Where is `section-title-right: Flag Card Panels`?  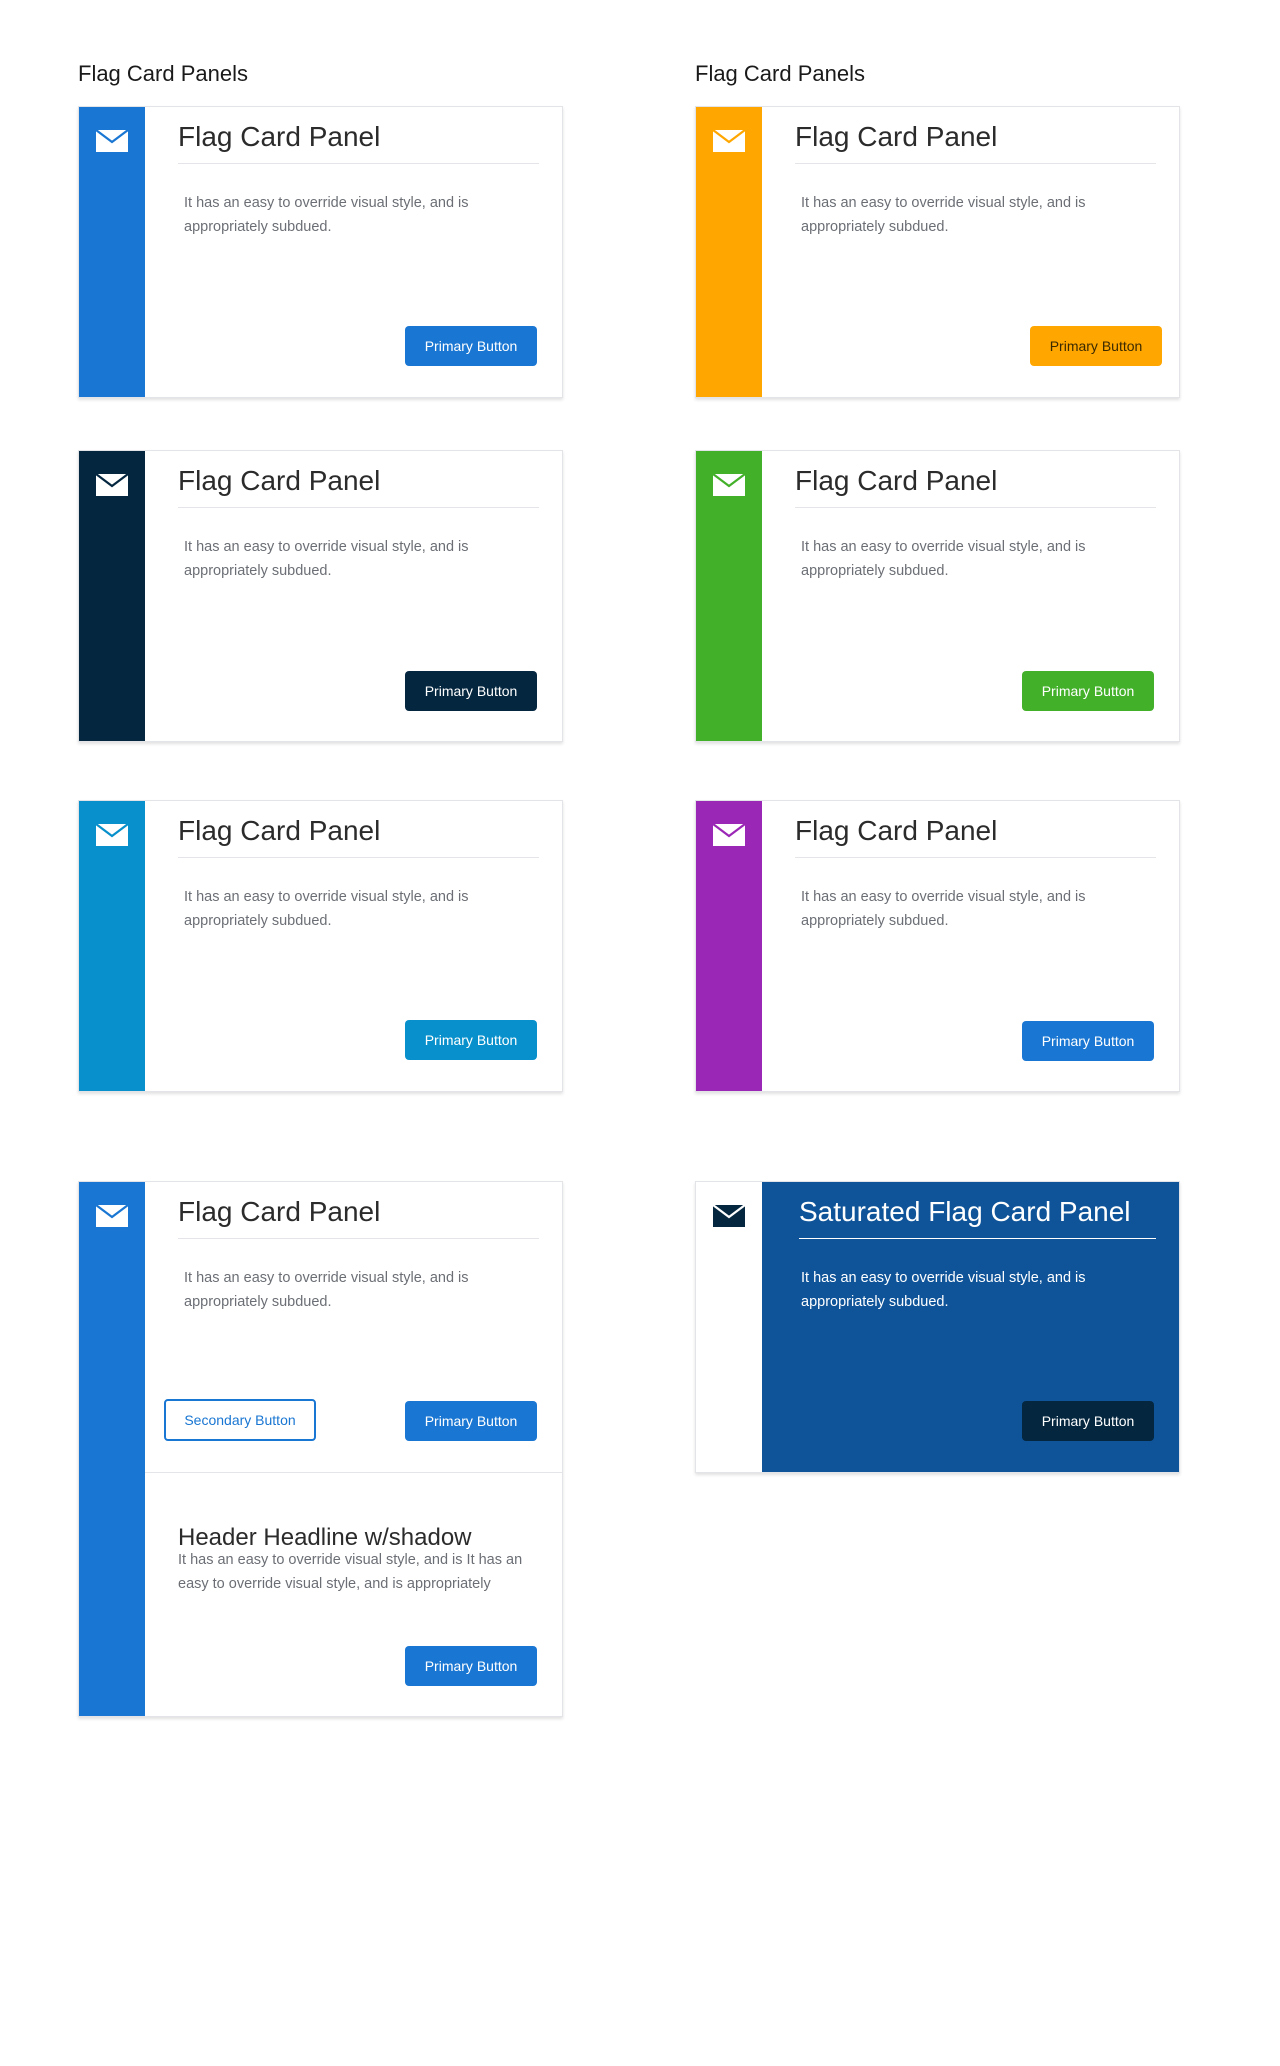
section-title-right: Flag Card Panels is located at coordinates (780, 73).